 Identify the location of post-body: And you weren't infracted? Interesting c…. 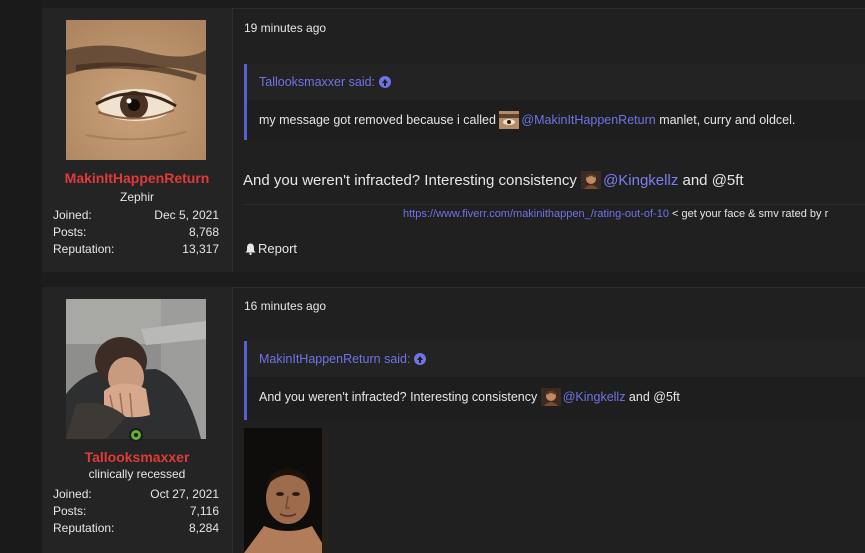
(493, 180).